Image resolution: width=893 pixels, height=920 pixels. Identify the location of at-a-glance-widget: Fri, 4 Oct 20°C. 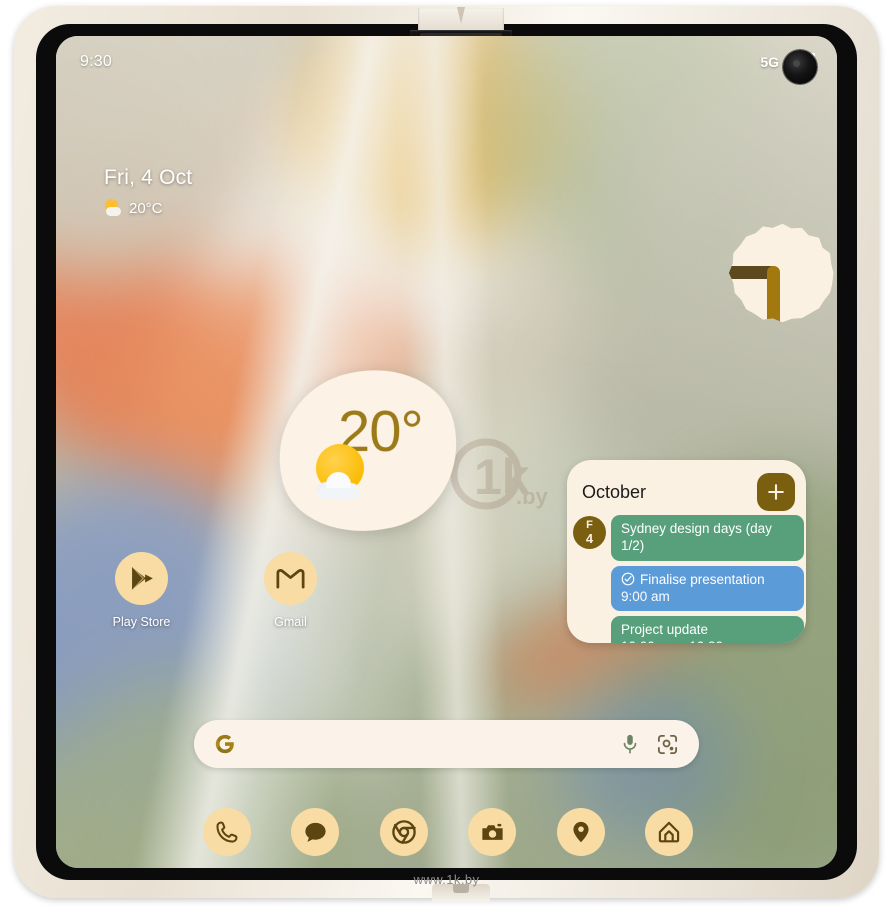
(148, 191).